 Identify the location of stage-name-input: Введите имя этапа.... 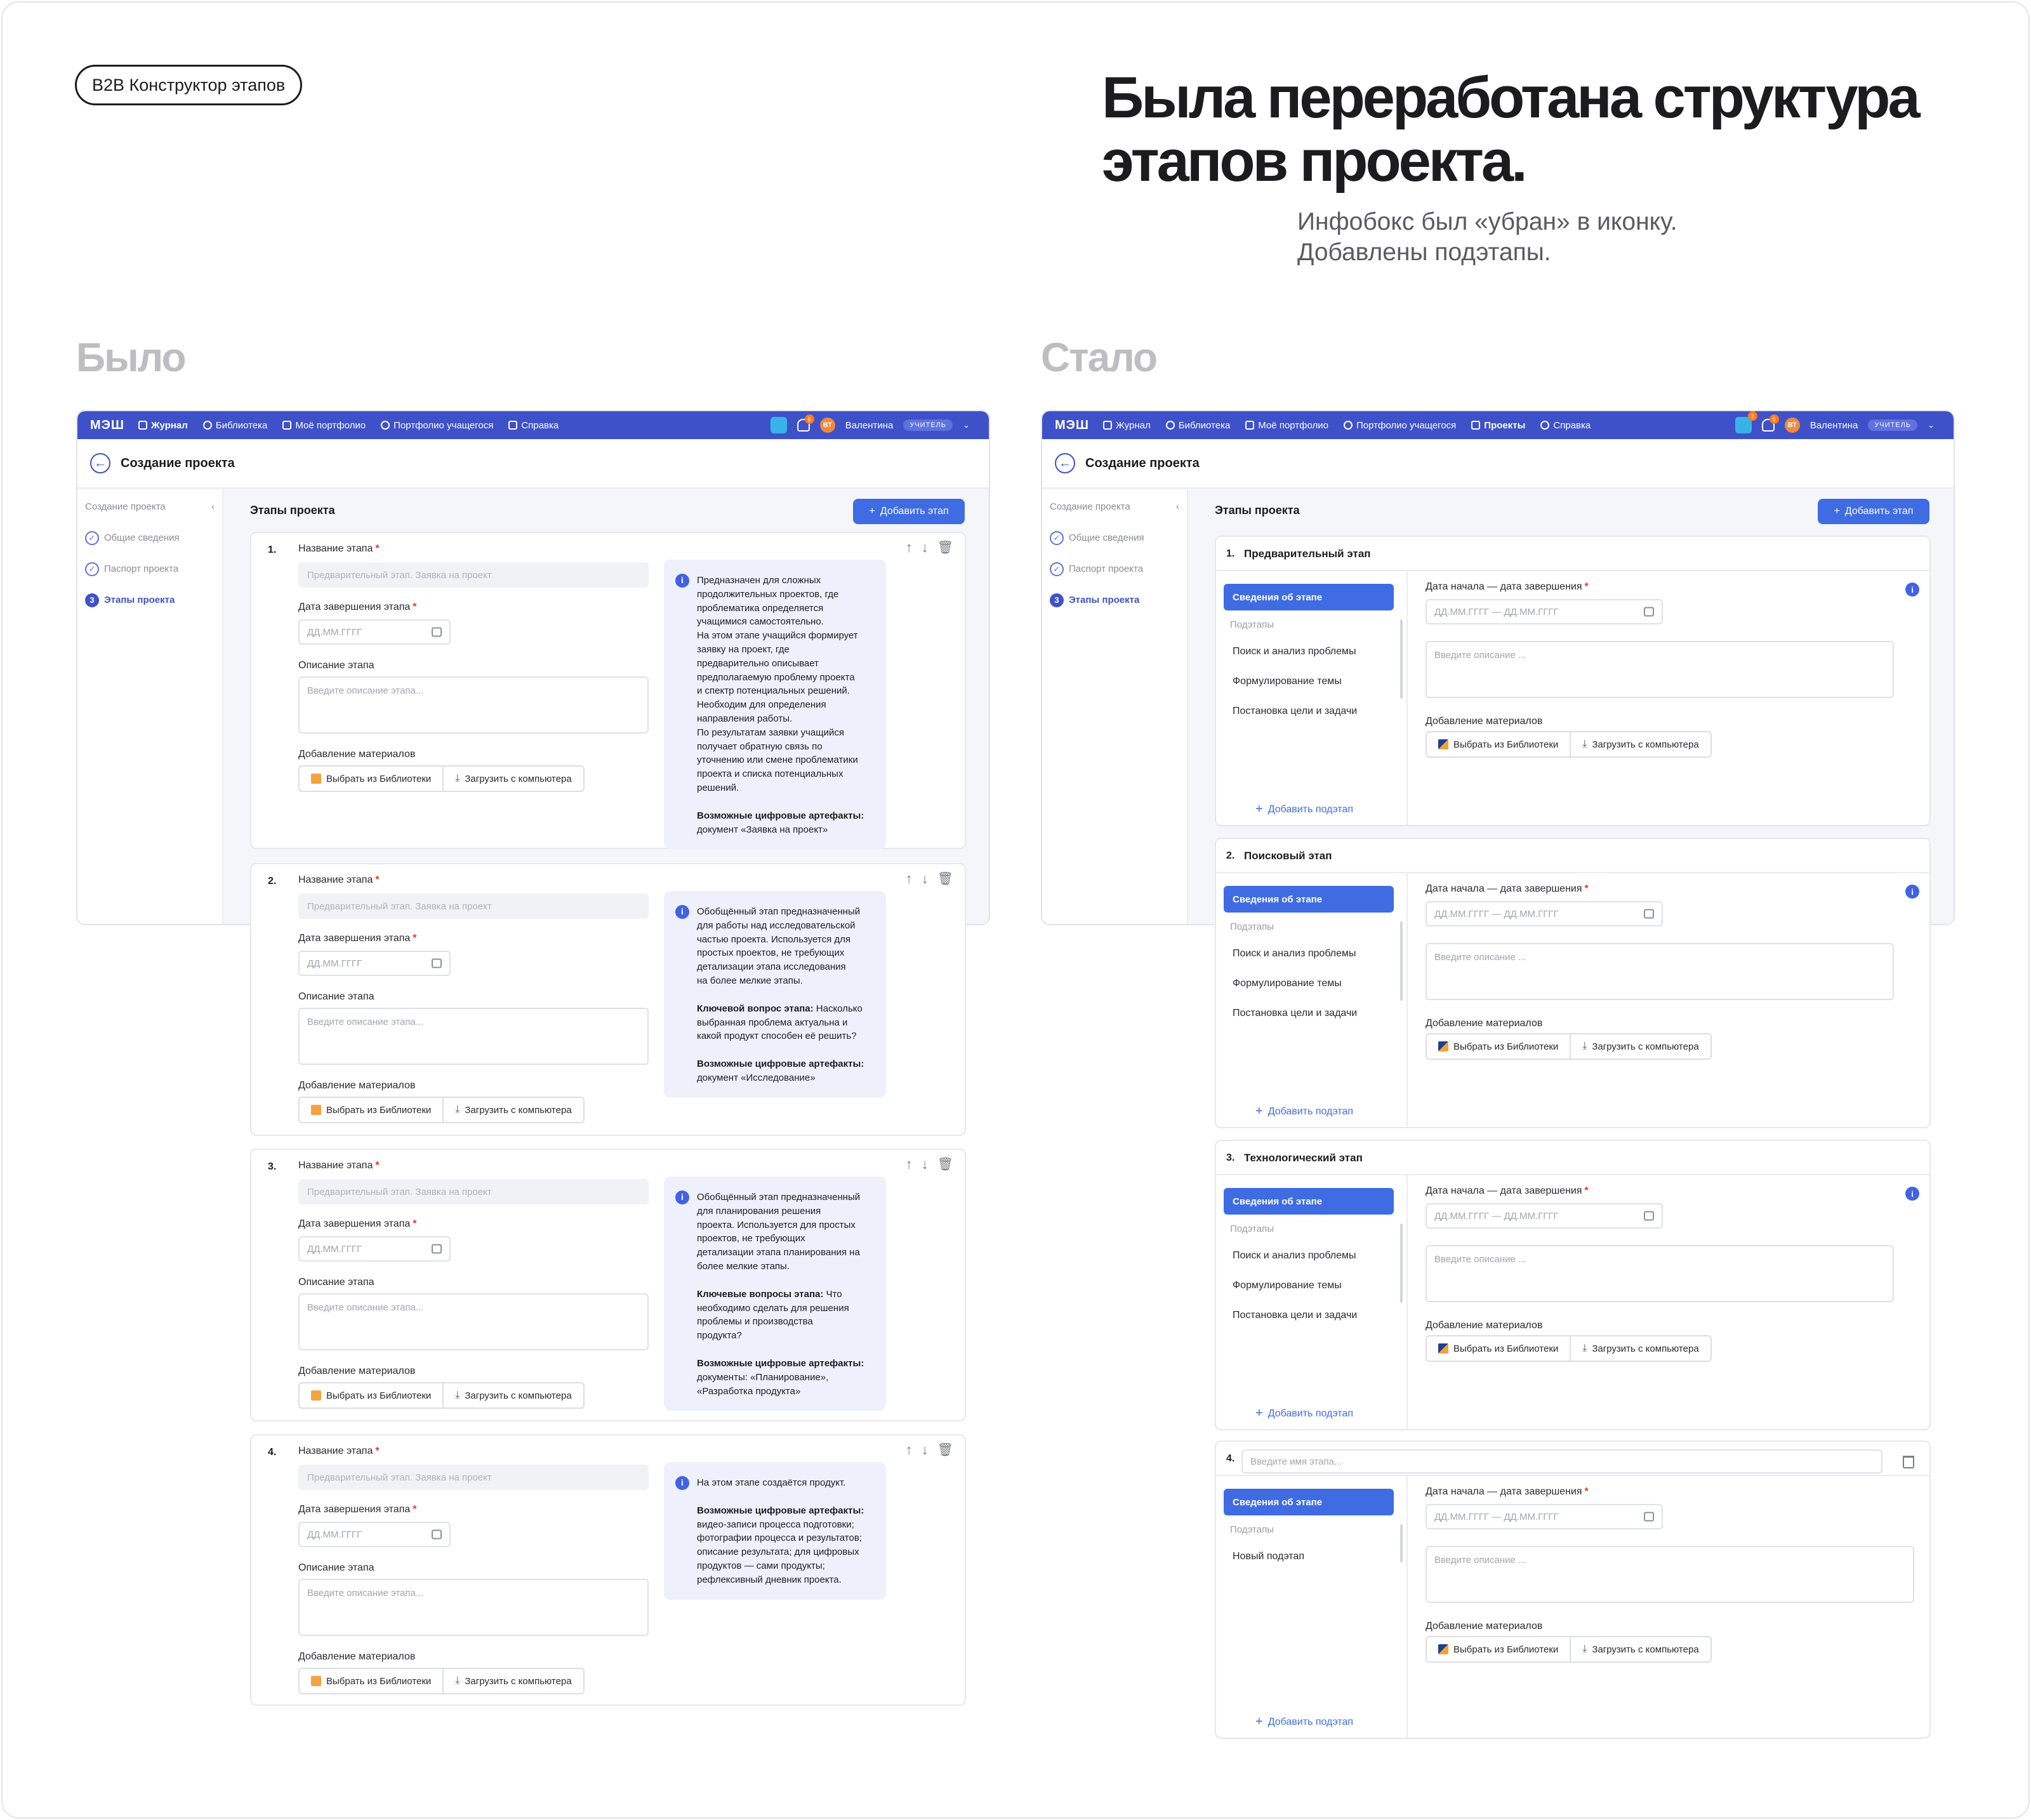
(1561, 1461).